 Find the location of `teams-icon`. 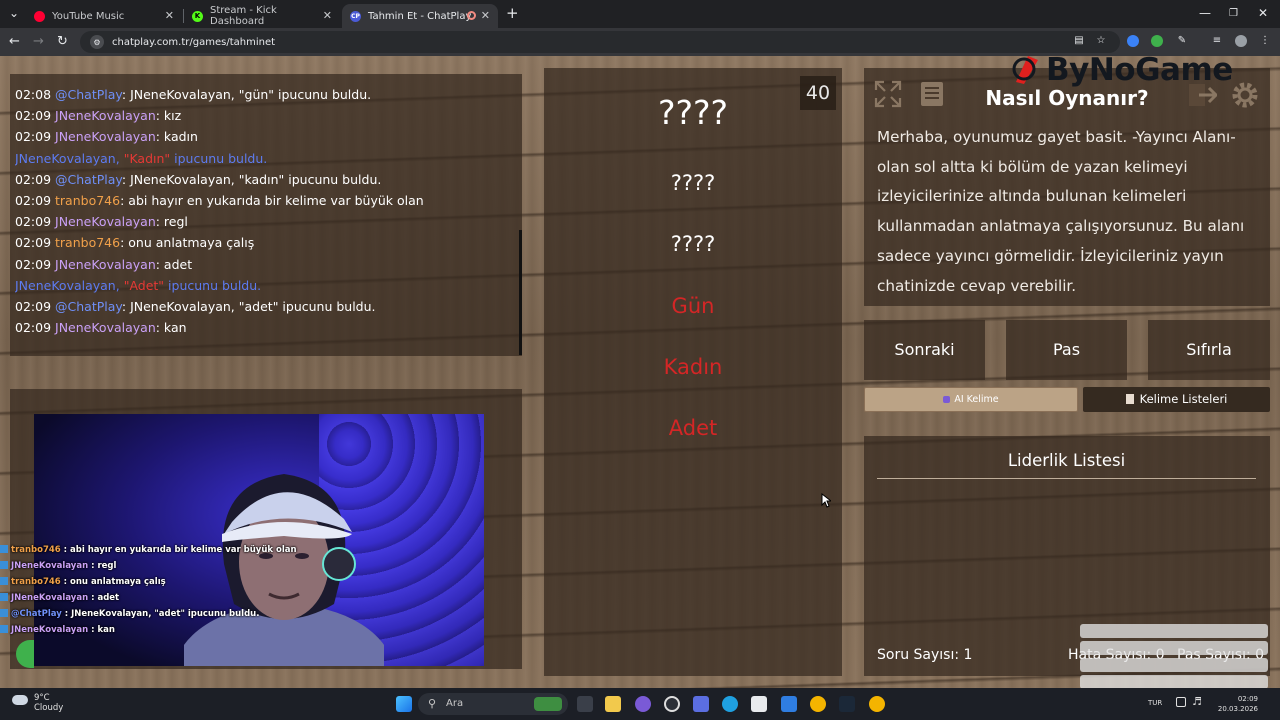

teams-icon is located at coordinates (701, 704).